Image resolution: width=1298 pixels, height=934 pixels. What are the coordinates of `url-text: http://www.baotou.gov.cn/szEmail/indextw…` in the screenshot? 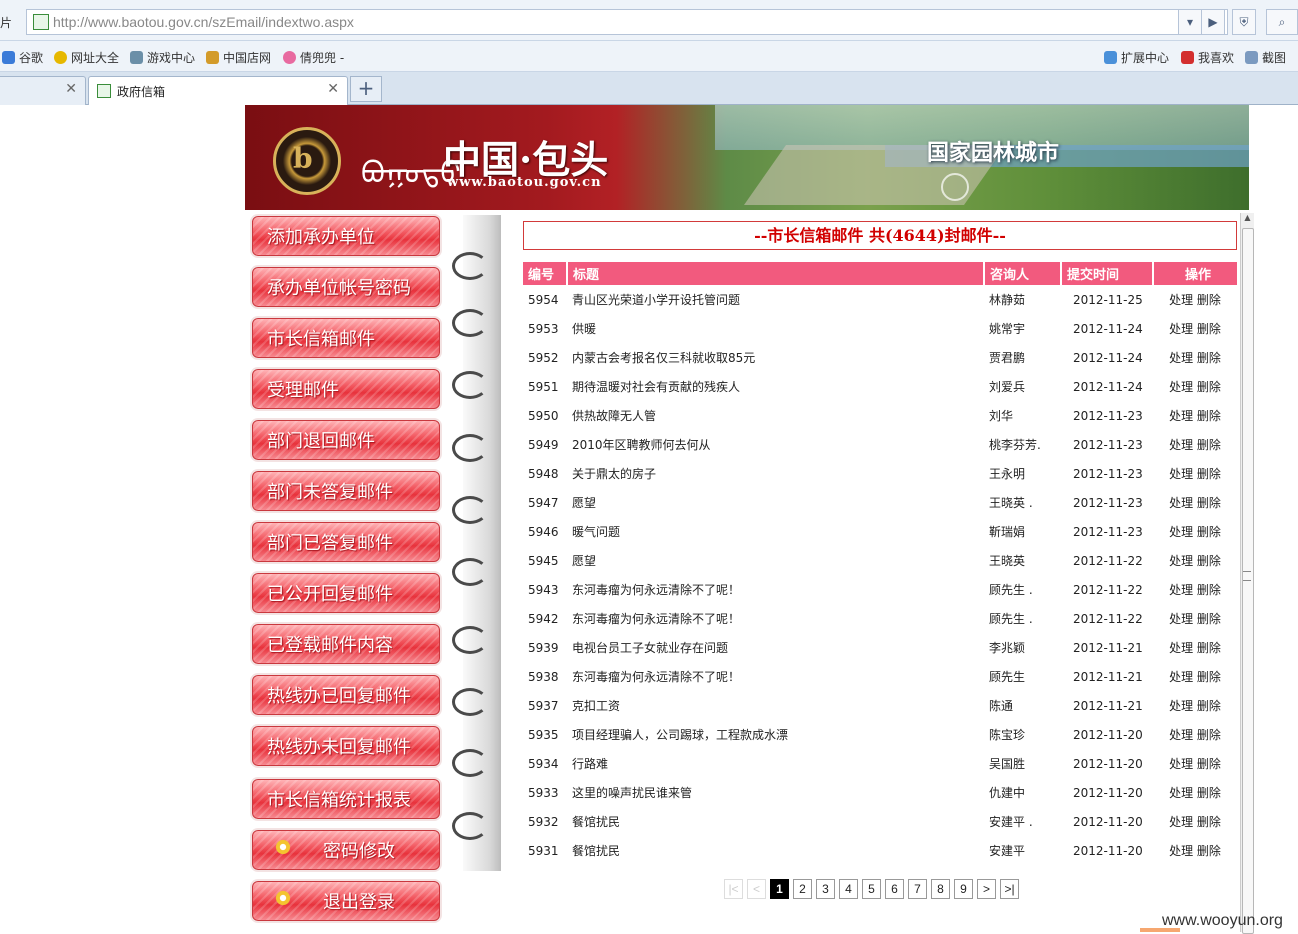 It's located at (203, 22).